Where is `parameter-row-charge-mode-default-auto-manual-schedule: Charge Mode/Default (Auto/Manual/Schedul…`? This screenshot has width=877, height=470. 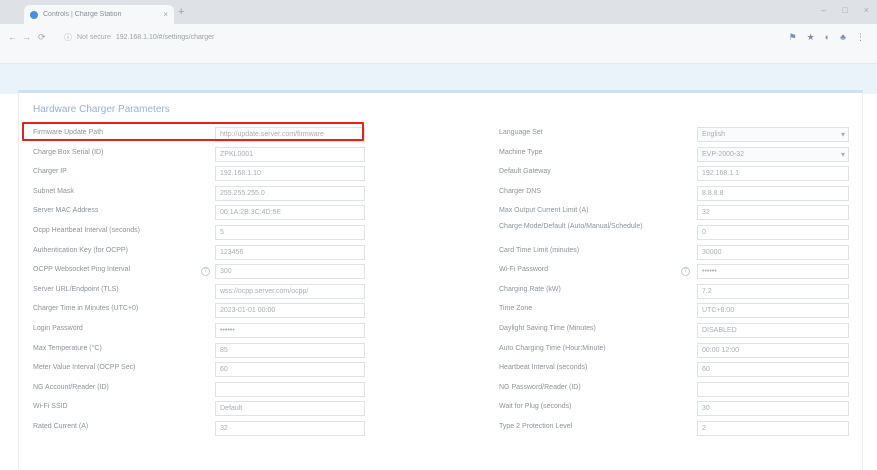
parameter-row-charge-mode-default-auto-manual-schedule: Charge Mode/Default (Auto/Manual/Schedul… is located at coordinates (679, 233).